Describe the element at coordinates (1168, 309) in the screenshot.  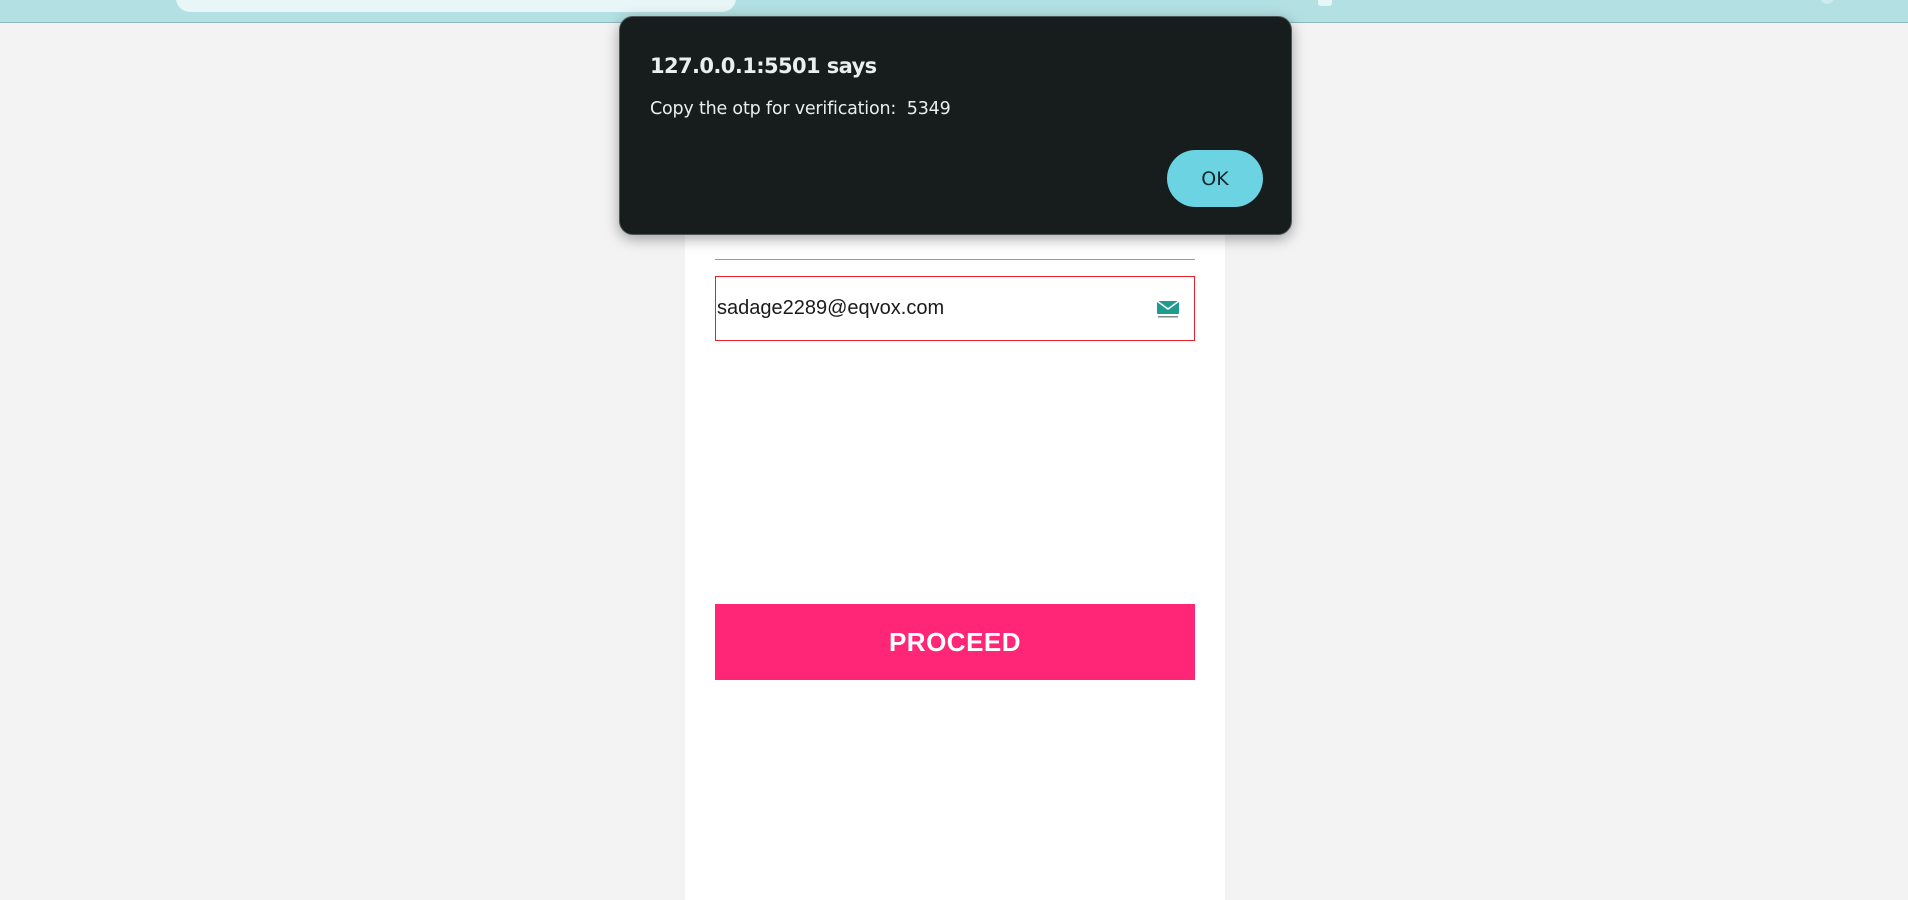
I see `mail-icon` at that location.